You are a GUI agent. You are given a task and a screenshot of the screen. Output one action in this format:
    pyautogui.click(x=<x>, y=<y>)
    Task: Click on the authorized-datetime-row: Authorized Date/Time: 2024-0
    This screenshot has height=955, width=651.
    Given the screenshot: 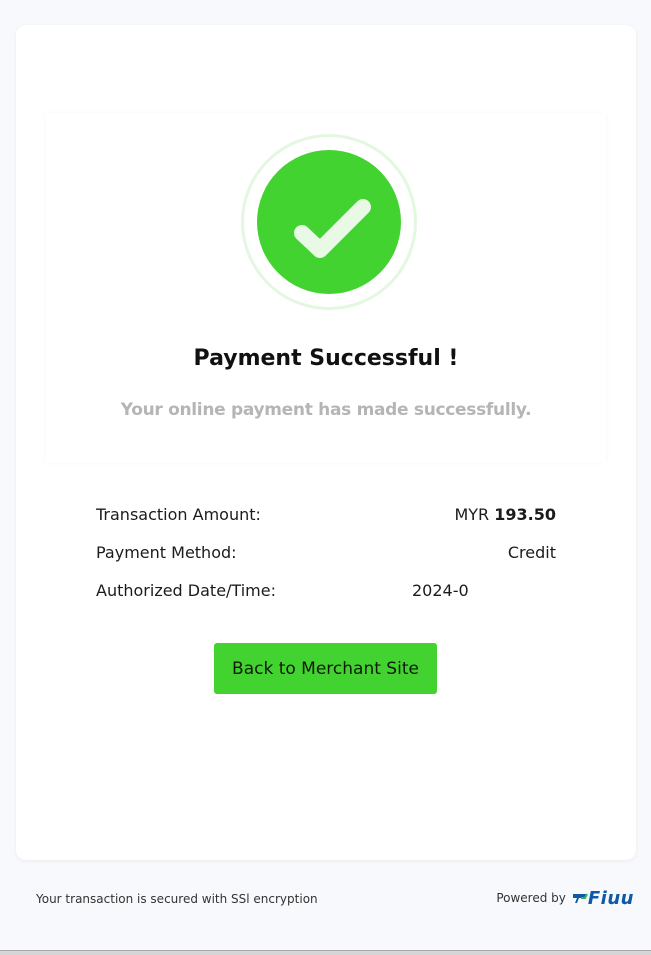 What is the action you would take?
    pyautogui.click(x=326, y=593)
    